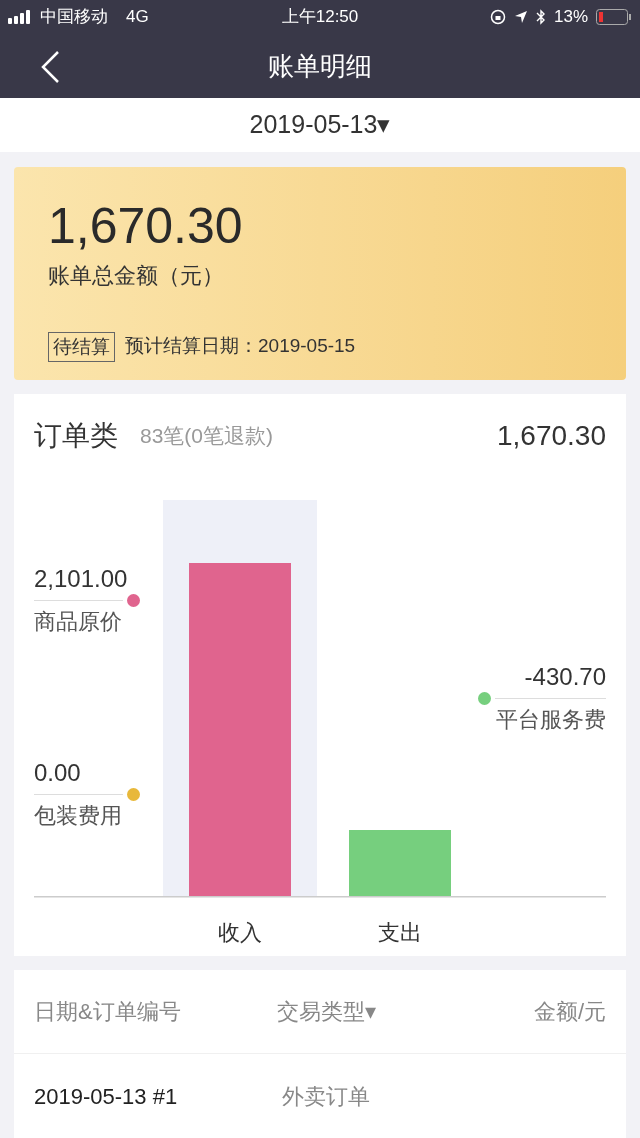  I want to click on rotation-lock-icon, so click(497, 17).